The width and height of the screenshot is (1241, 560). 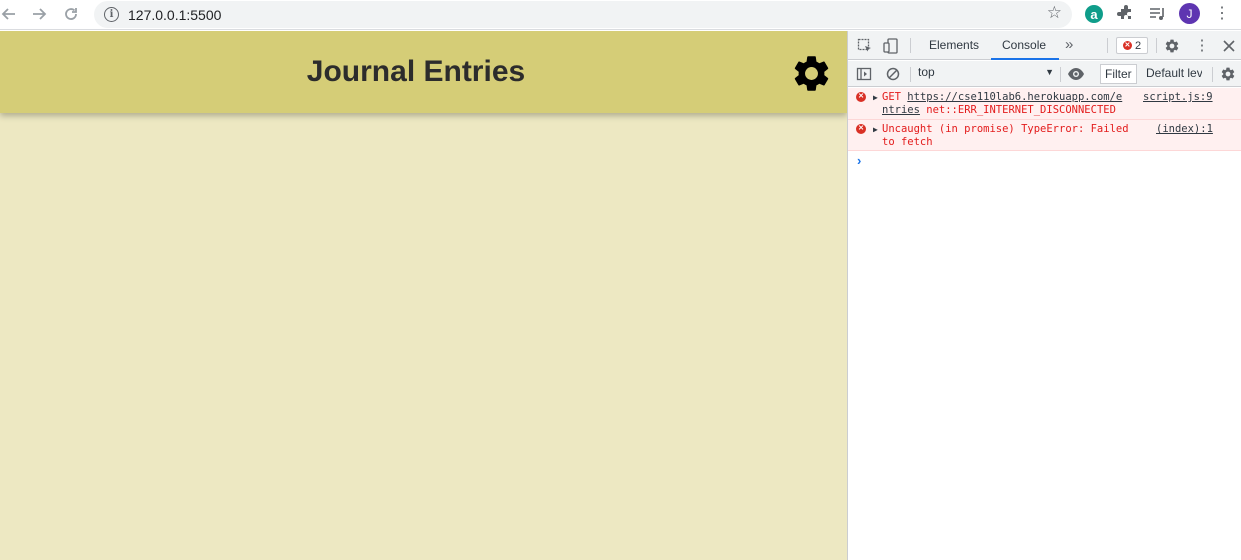 What do you see at coordinates (39, 14) in the screenshot?
I see `forward-arrow-icon` at bounding box center [39, 14].